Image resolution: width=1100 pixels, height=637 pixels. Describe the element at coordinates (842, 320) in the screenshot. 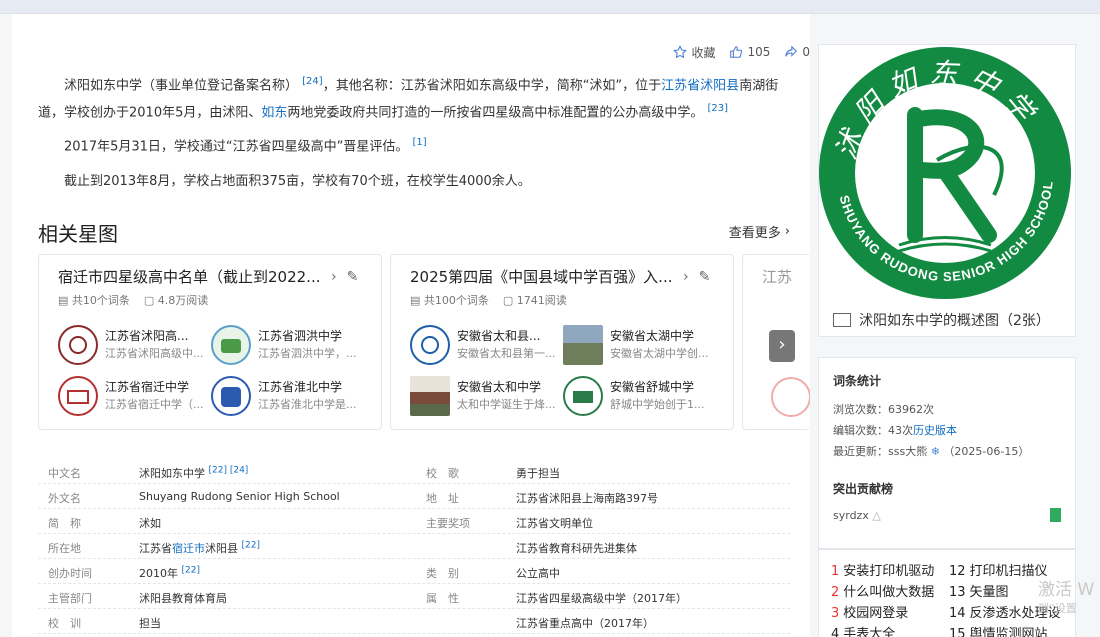

I see `image-icon` at that location.